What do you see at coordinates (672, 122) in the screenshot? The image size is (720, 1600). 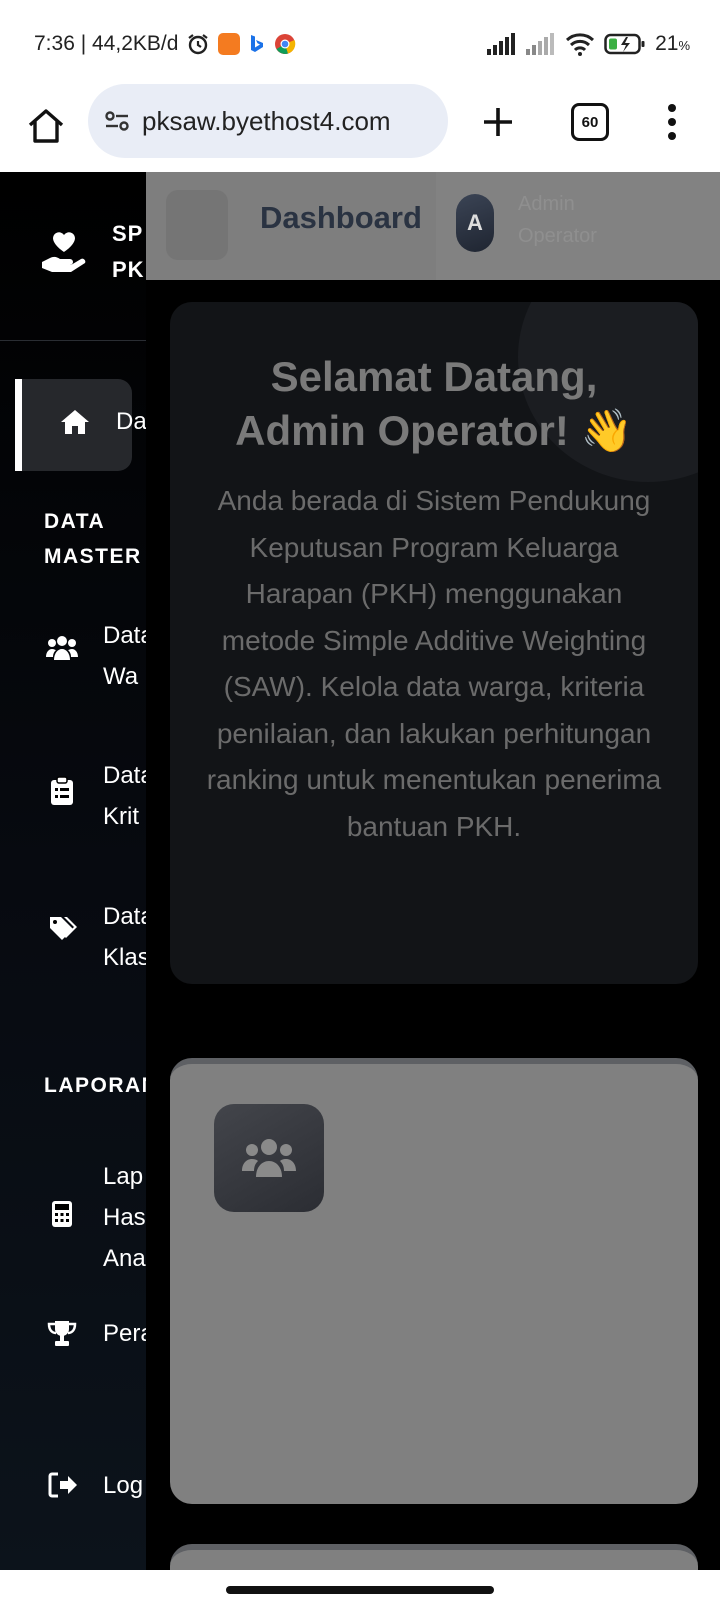 I see `more-menu-icon` at bounding box center [672, 122].